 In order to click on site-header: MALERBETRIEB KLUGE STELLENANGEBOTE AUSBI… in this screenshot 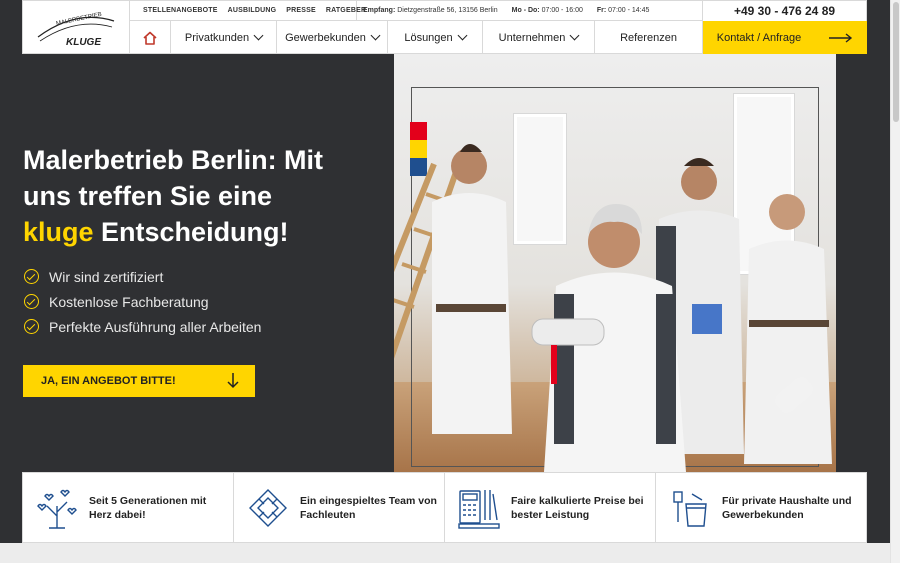, I will do `click(444, 27)`.